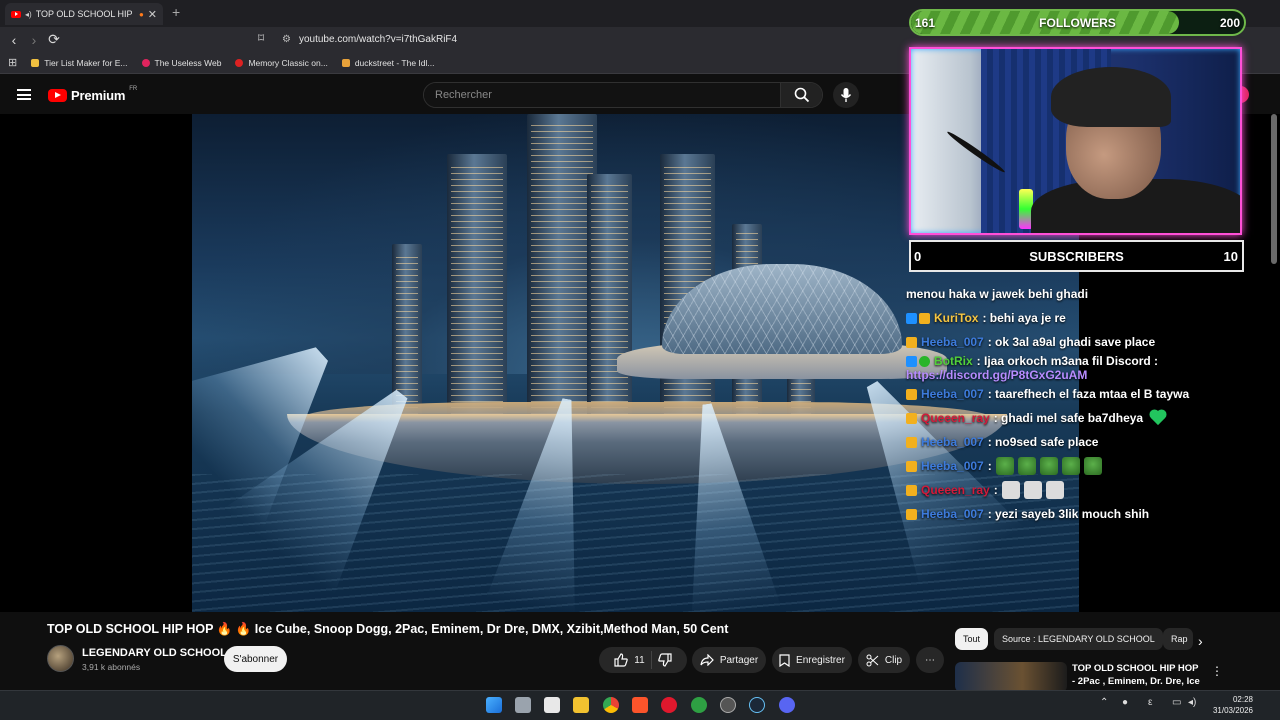  Describe the element at coordinates (1054, 490) in the screenshot. I see `ghost-emote-icon` at that location.